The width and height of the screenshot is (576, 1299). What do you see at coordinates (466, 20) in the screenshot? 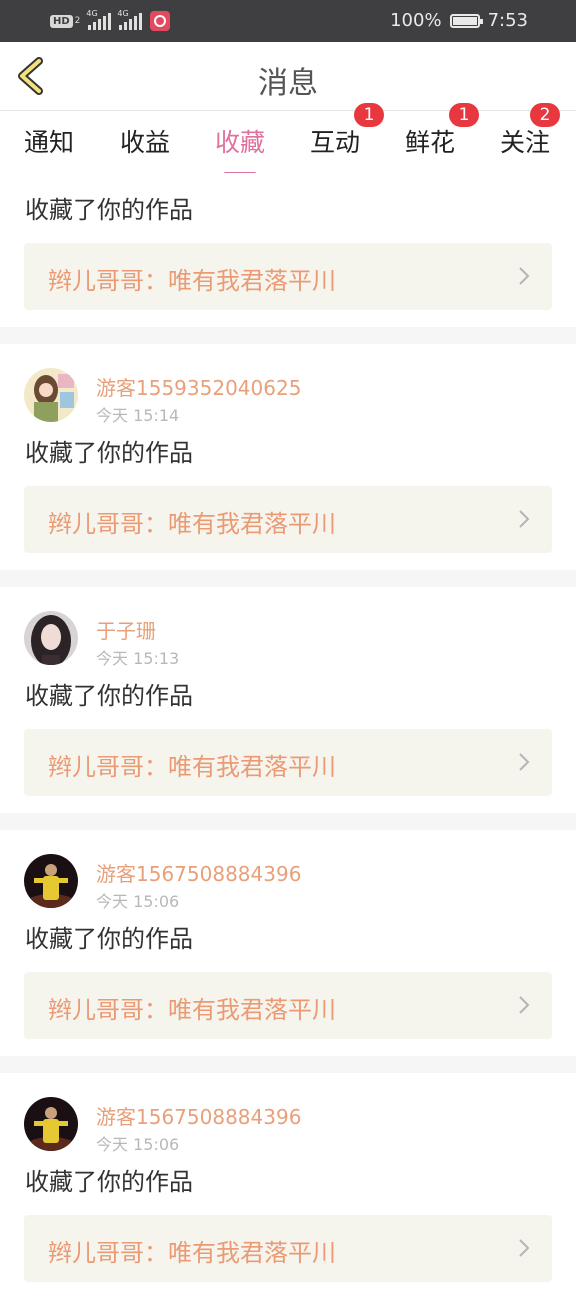
I see `battery-icon` at bounding box center [466, 20].